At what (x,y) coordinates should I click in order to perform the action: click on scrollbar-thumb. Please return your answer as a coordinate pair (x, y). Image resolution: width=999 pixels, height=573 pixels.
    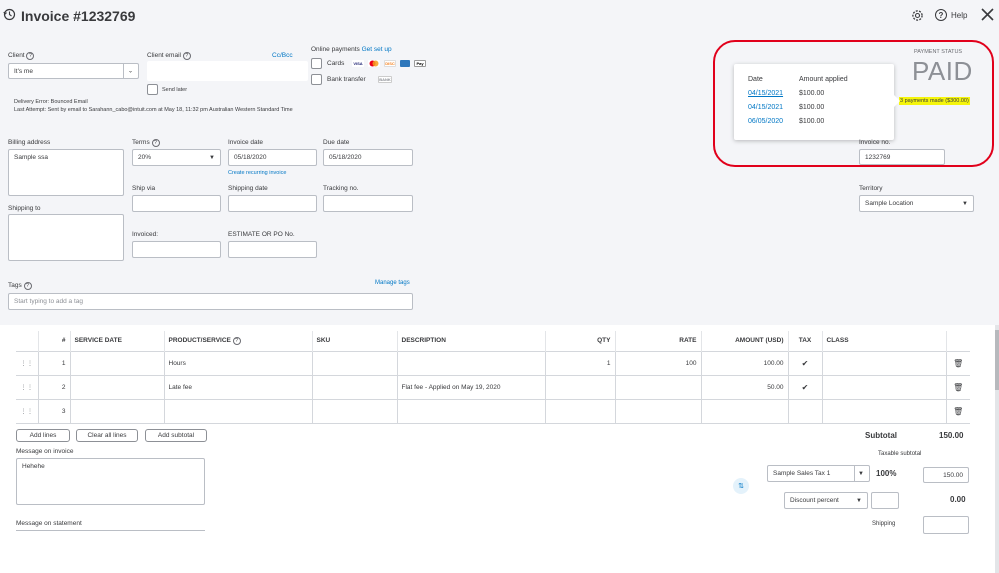
    Looking at the image, I should click on (997, 360).